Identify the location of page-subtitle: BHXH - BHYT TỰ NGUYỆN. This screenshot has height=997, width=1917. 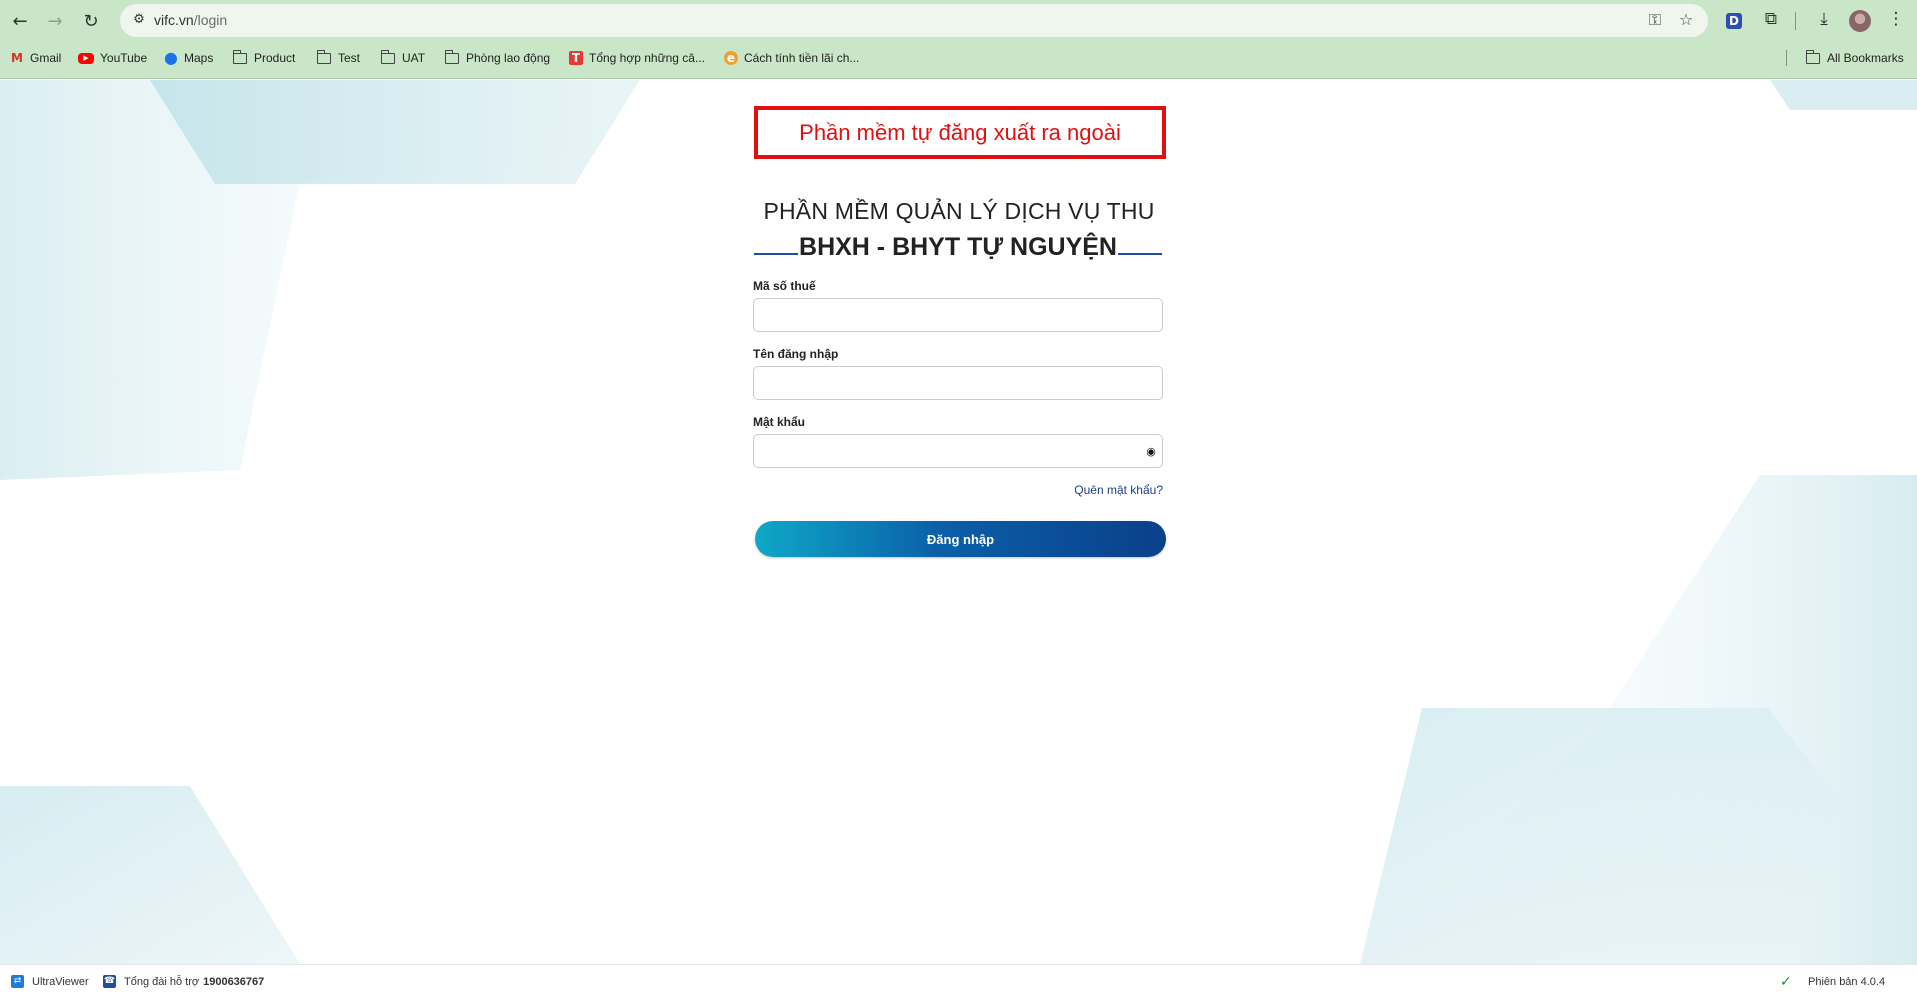
(958, 246).